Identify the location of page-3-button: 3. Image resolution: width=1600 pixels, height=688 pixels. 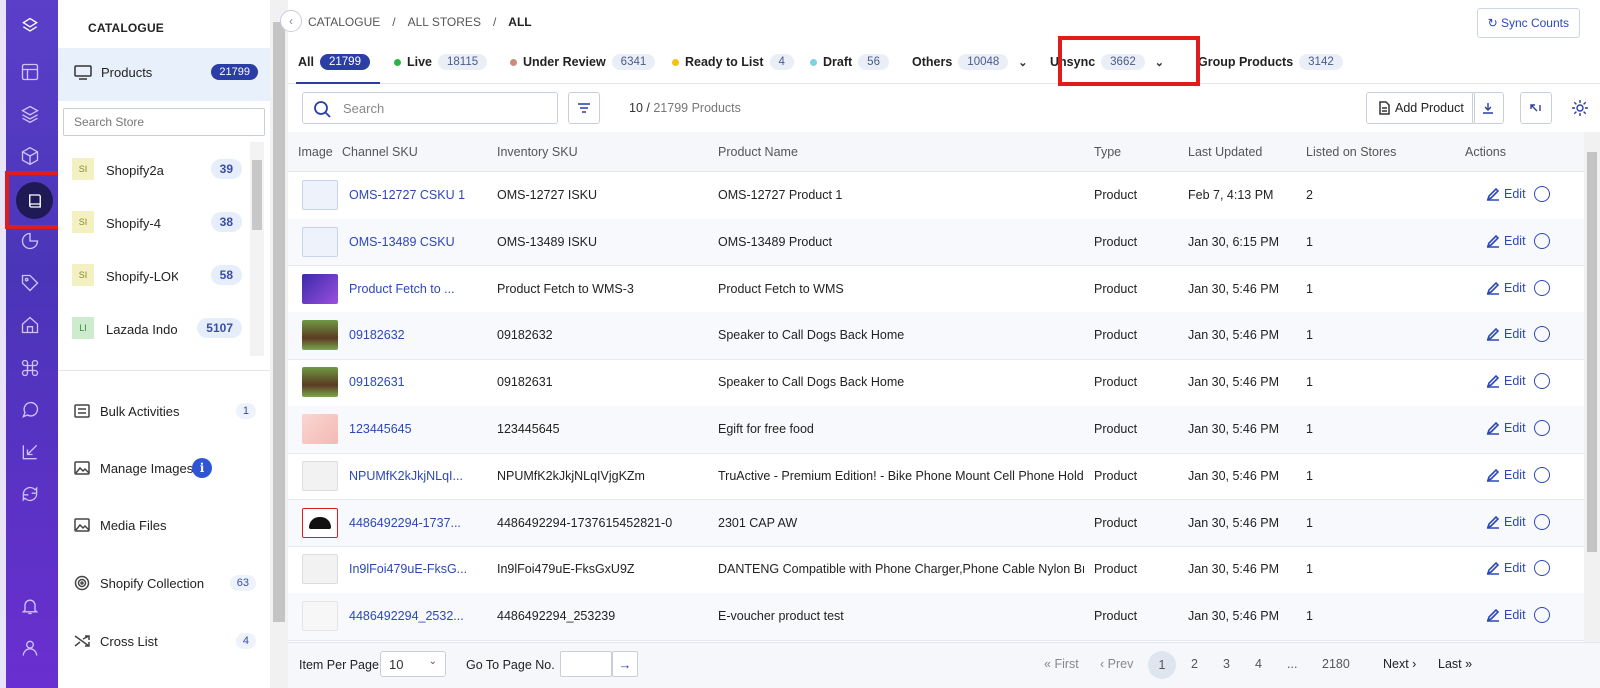
(1226, 664).